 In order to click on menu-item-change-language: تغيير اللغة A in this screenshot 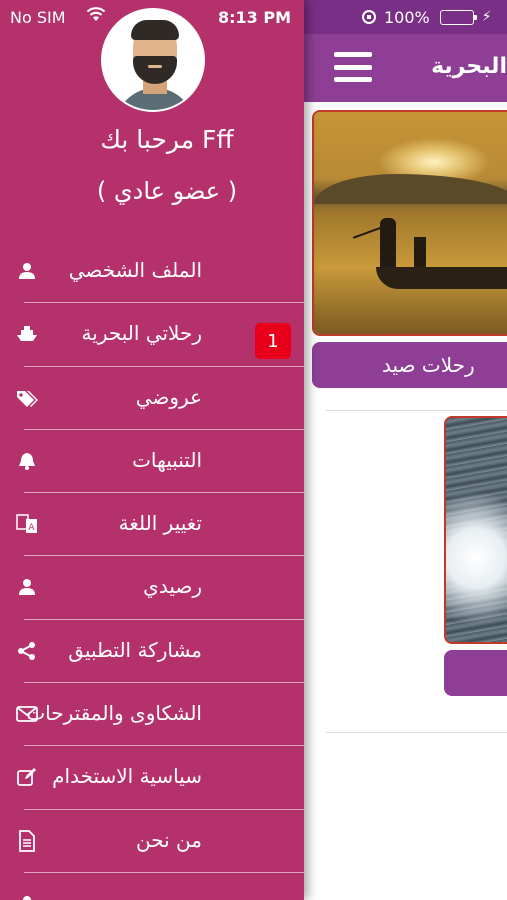, I will do `click(152, 525)`.